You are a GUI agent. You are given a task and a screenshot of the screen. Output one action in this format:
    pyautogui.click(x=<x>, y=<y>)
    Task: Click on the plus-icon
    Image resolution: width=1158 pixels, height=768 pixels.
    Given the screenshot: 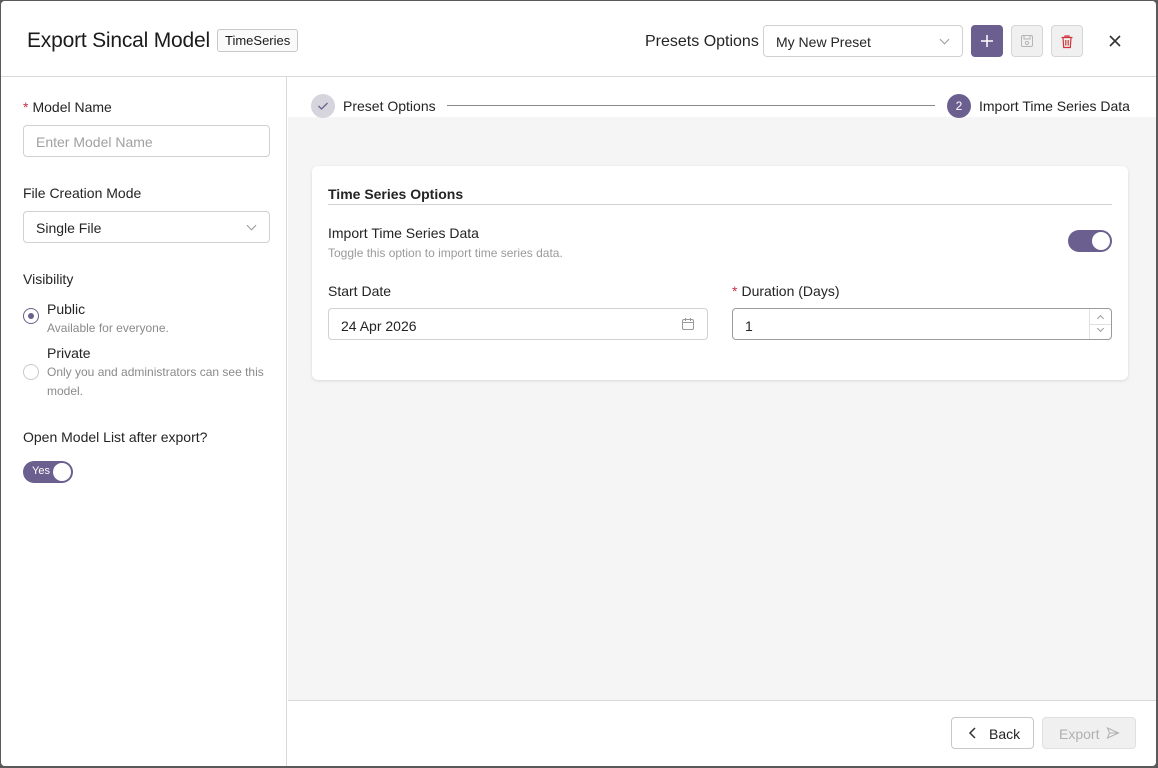 What is the action you would take?
    pyautogui.click(x=987, y=41)
    